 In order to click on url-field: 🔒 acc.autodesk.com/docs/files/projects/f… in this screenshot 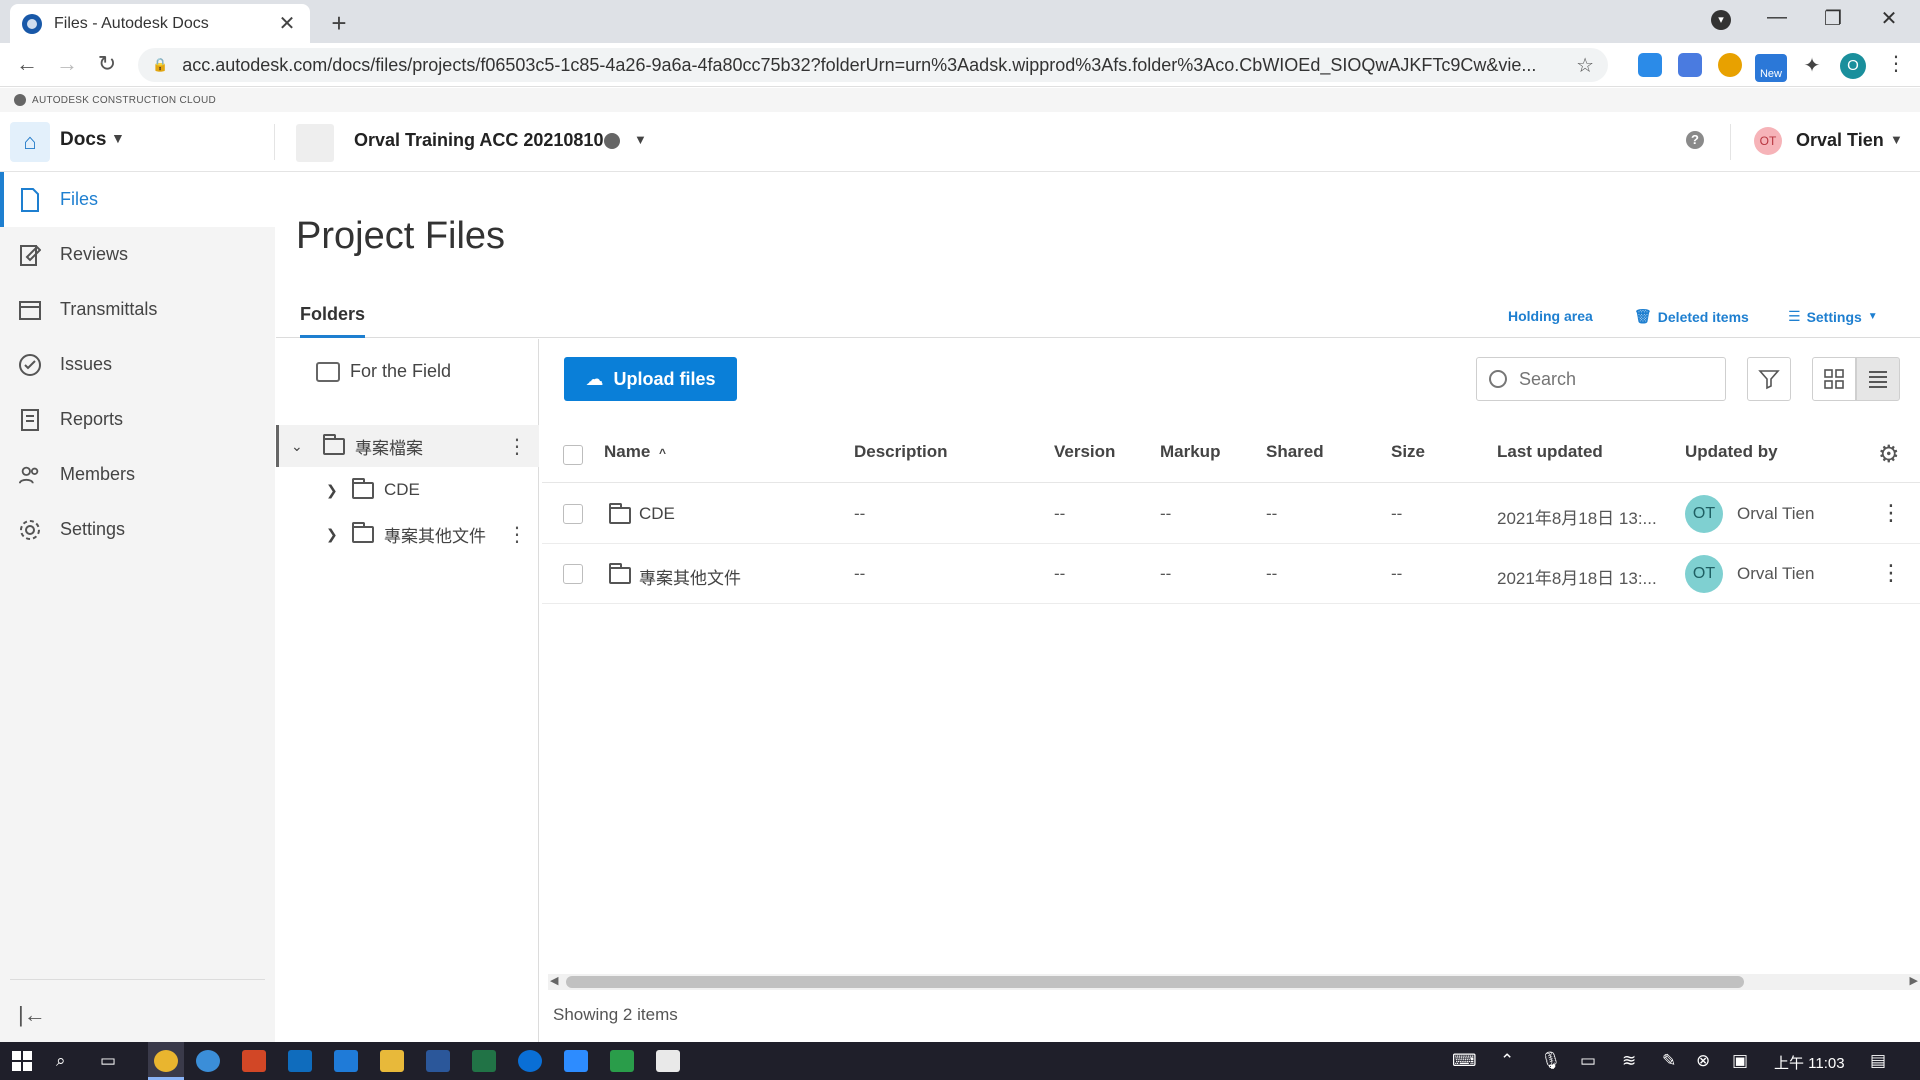, I will do `click(873, 65)`.